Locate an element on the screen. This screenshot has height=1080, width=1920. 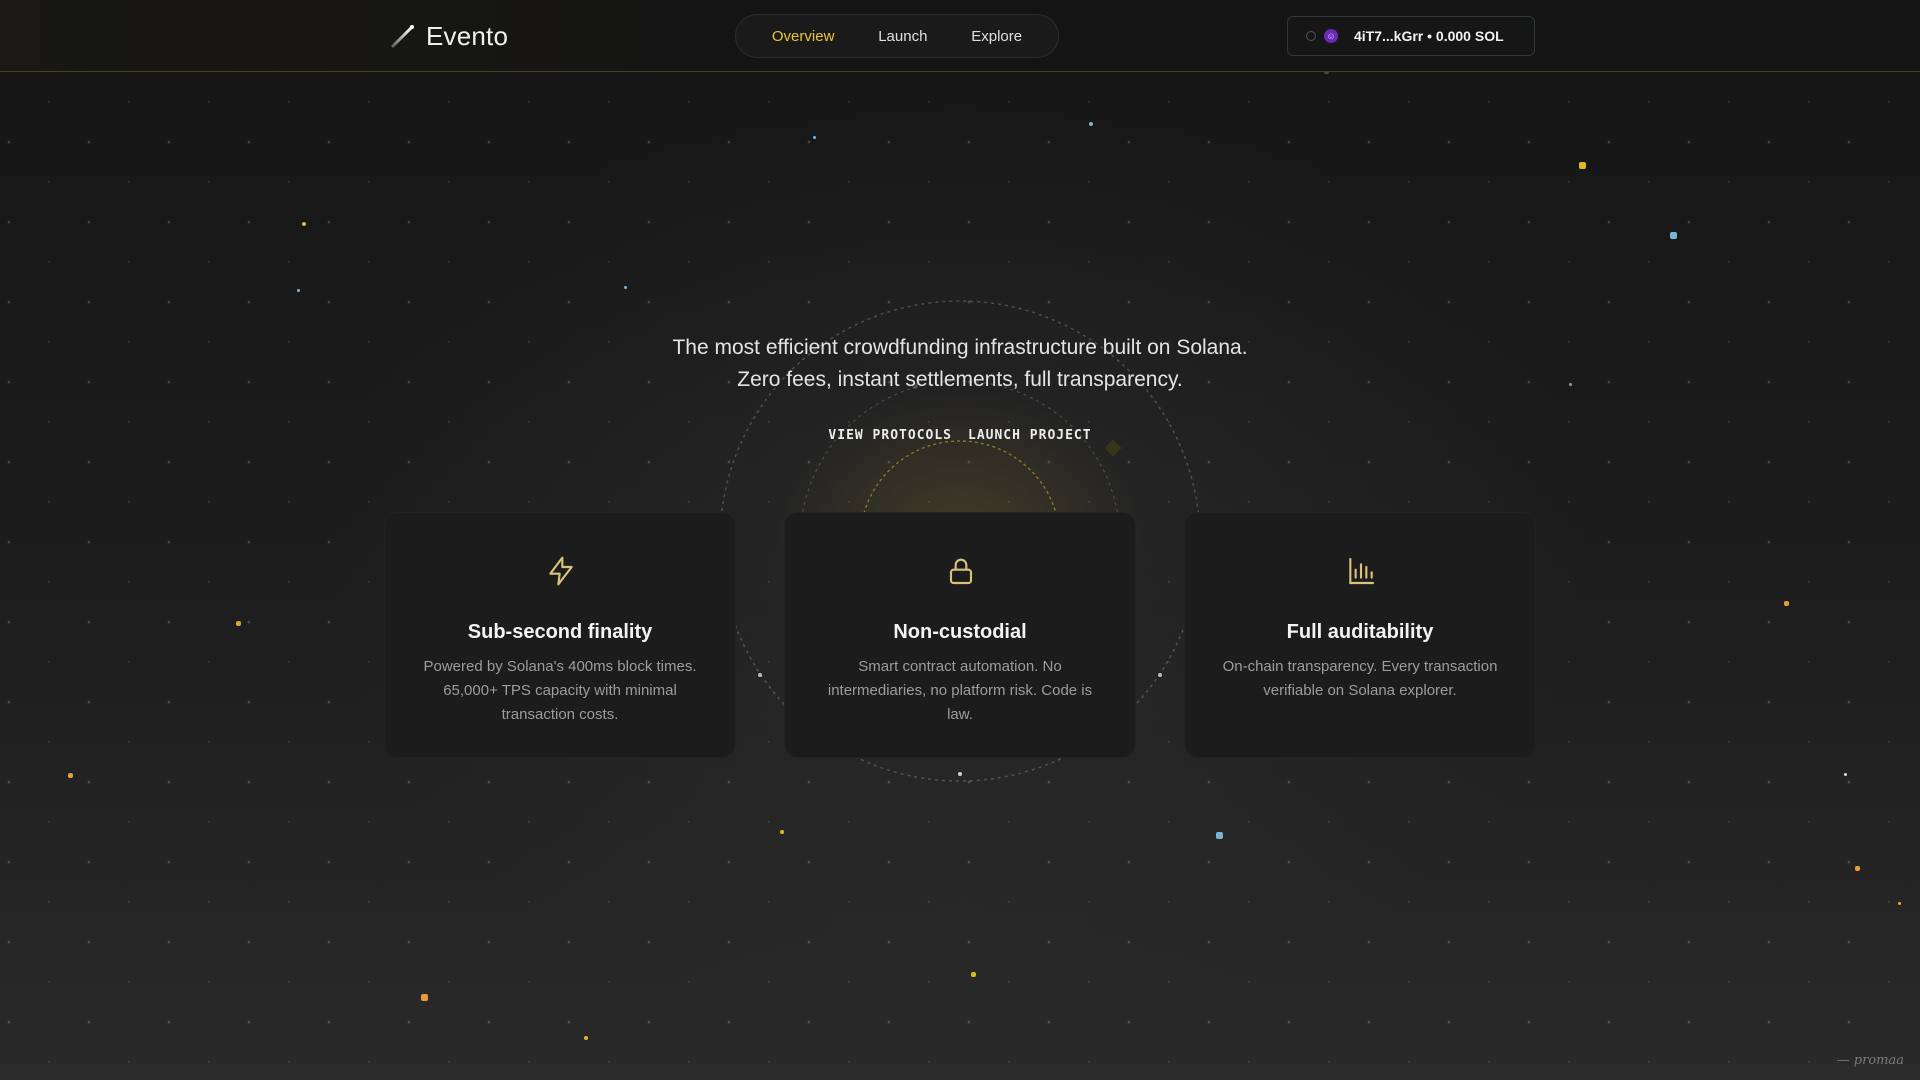
feature-title: Non-custodial is located at coordinates (960, 632).